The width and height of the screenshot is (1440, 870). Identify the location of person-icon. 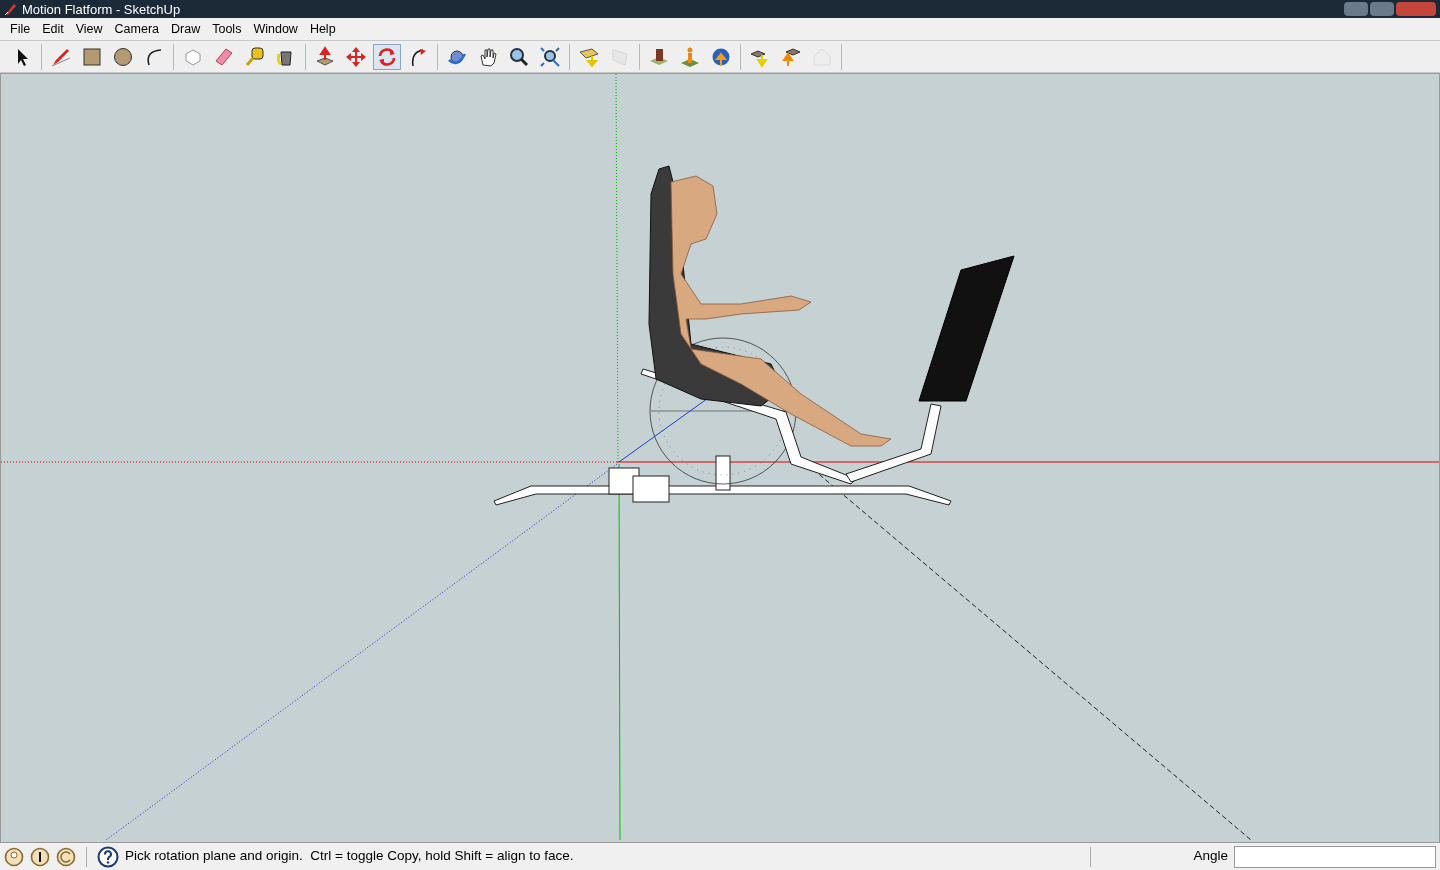
(40, 856).